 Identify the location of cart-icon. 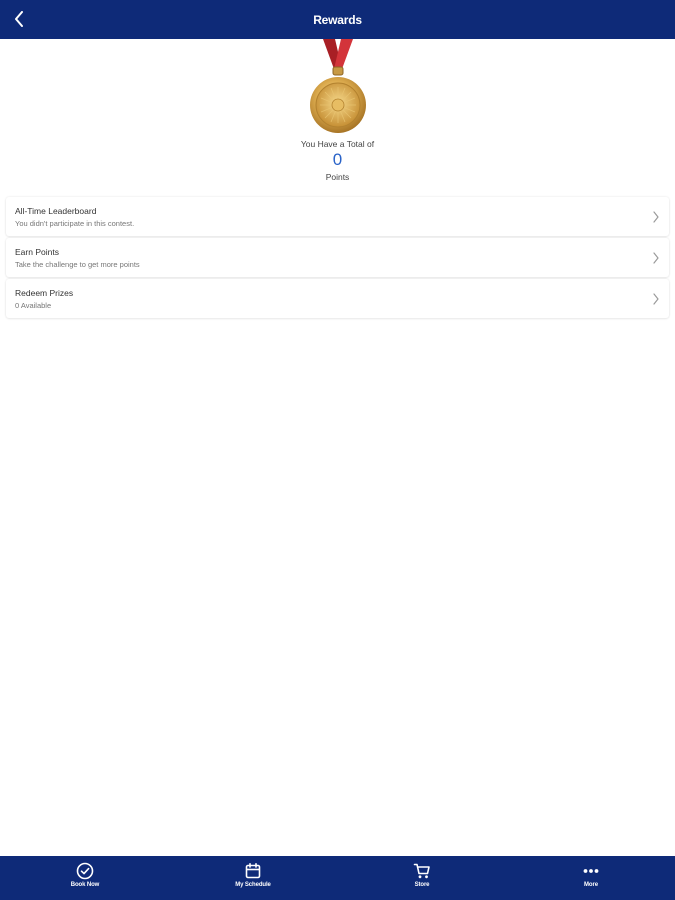
(421, 871).